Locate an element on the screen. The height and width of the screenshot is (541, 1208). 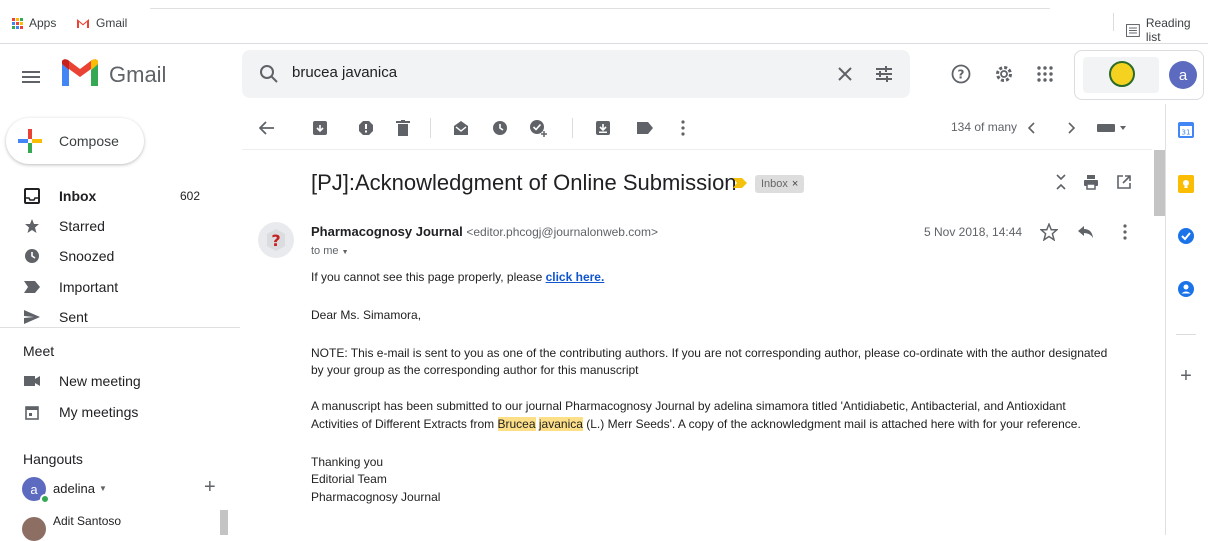
sidebar-item-starred: Starred is located at coordinates (120, 226).